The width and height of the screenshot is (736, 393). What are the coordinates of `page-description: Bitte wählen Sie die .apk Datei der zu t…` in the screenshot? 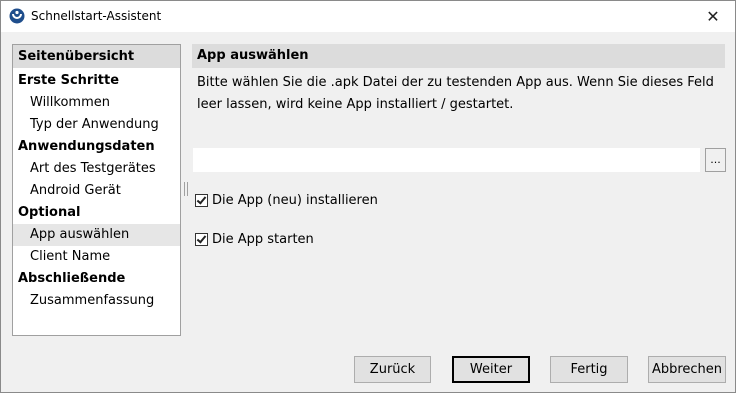 It's located at (455, 93).